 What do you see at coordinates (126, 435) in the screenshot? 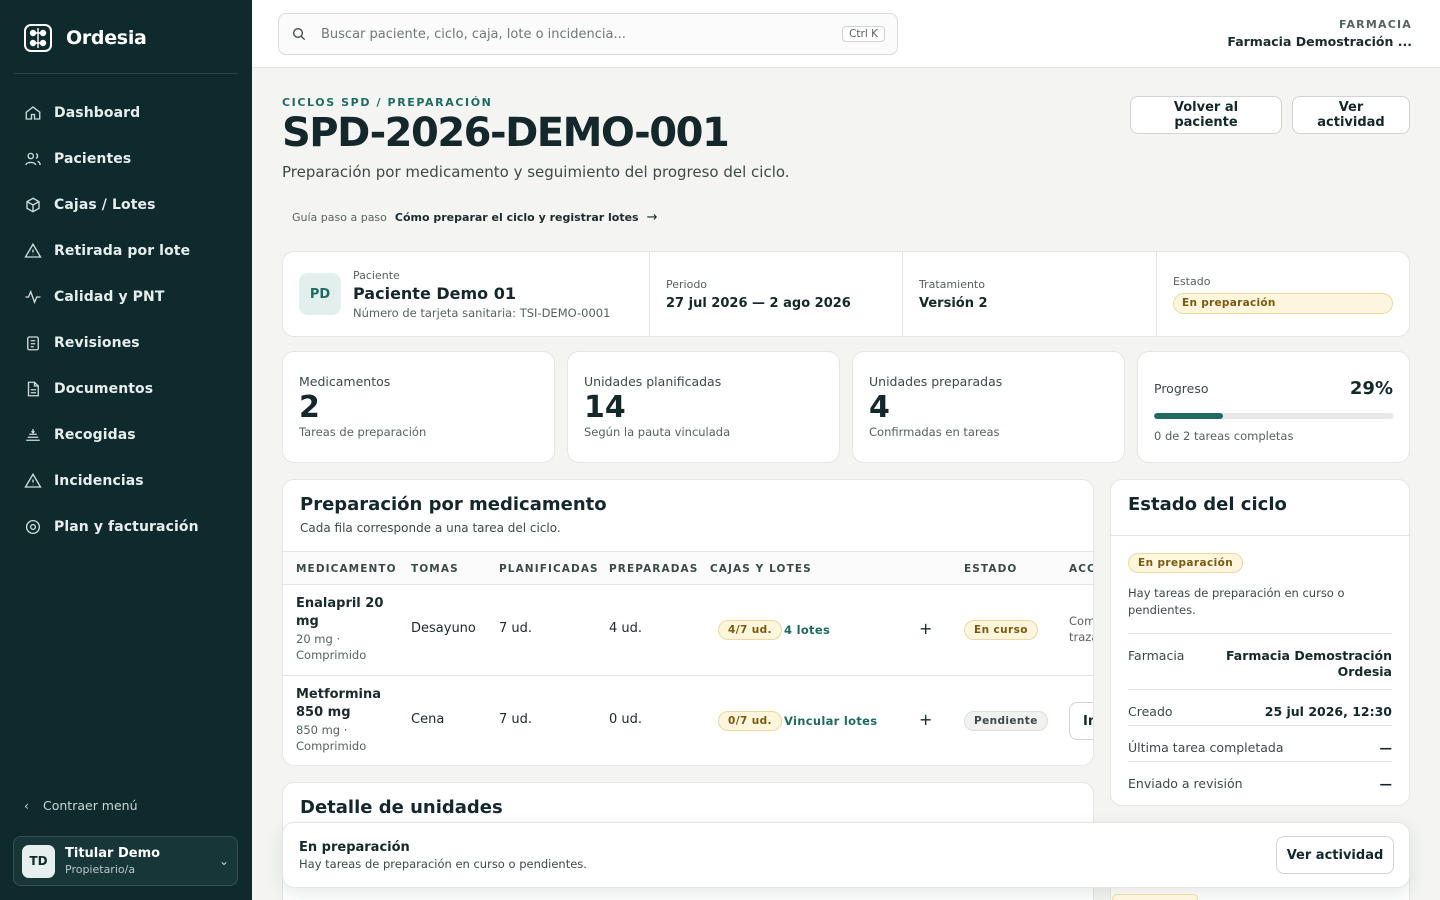
I see `sidebar-item-recogidas: Recogidas` at bounding box center [126, 435].